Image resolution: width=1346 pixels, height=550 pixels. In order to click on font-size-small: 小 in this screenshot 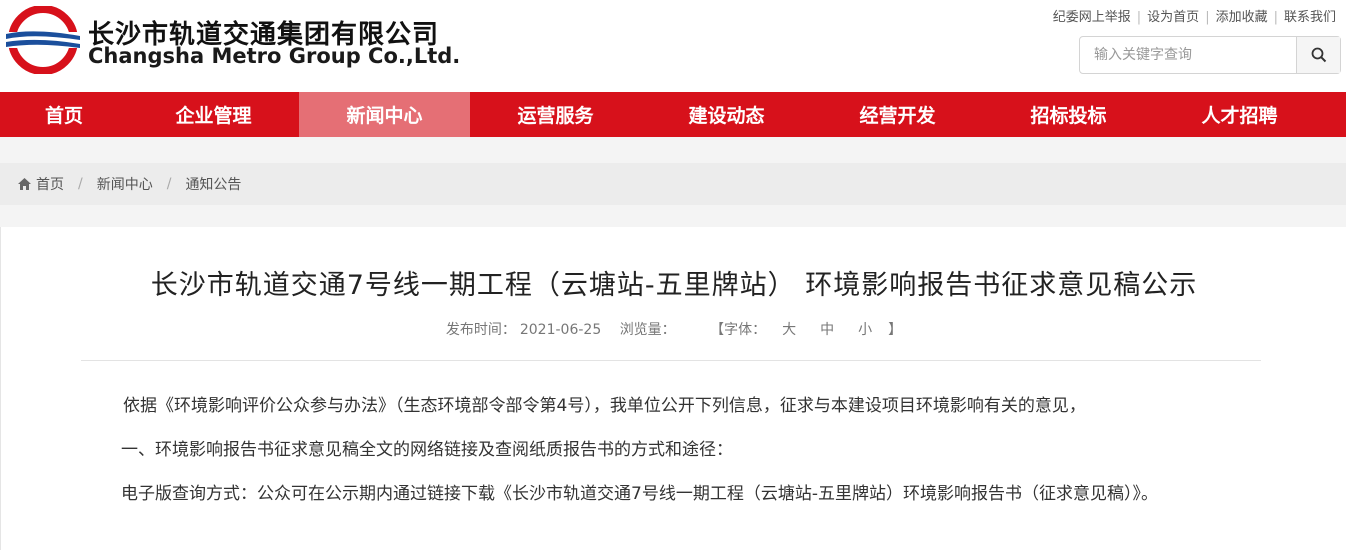, I will do `click(865, 330)`.